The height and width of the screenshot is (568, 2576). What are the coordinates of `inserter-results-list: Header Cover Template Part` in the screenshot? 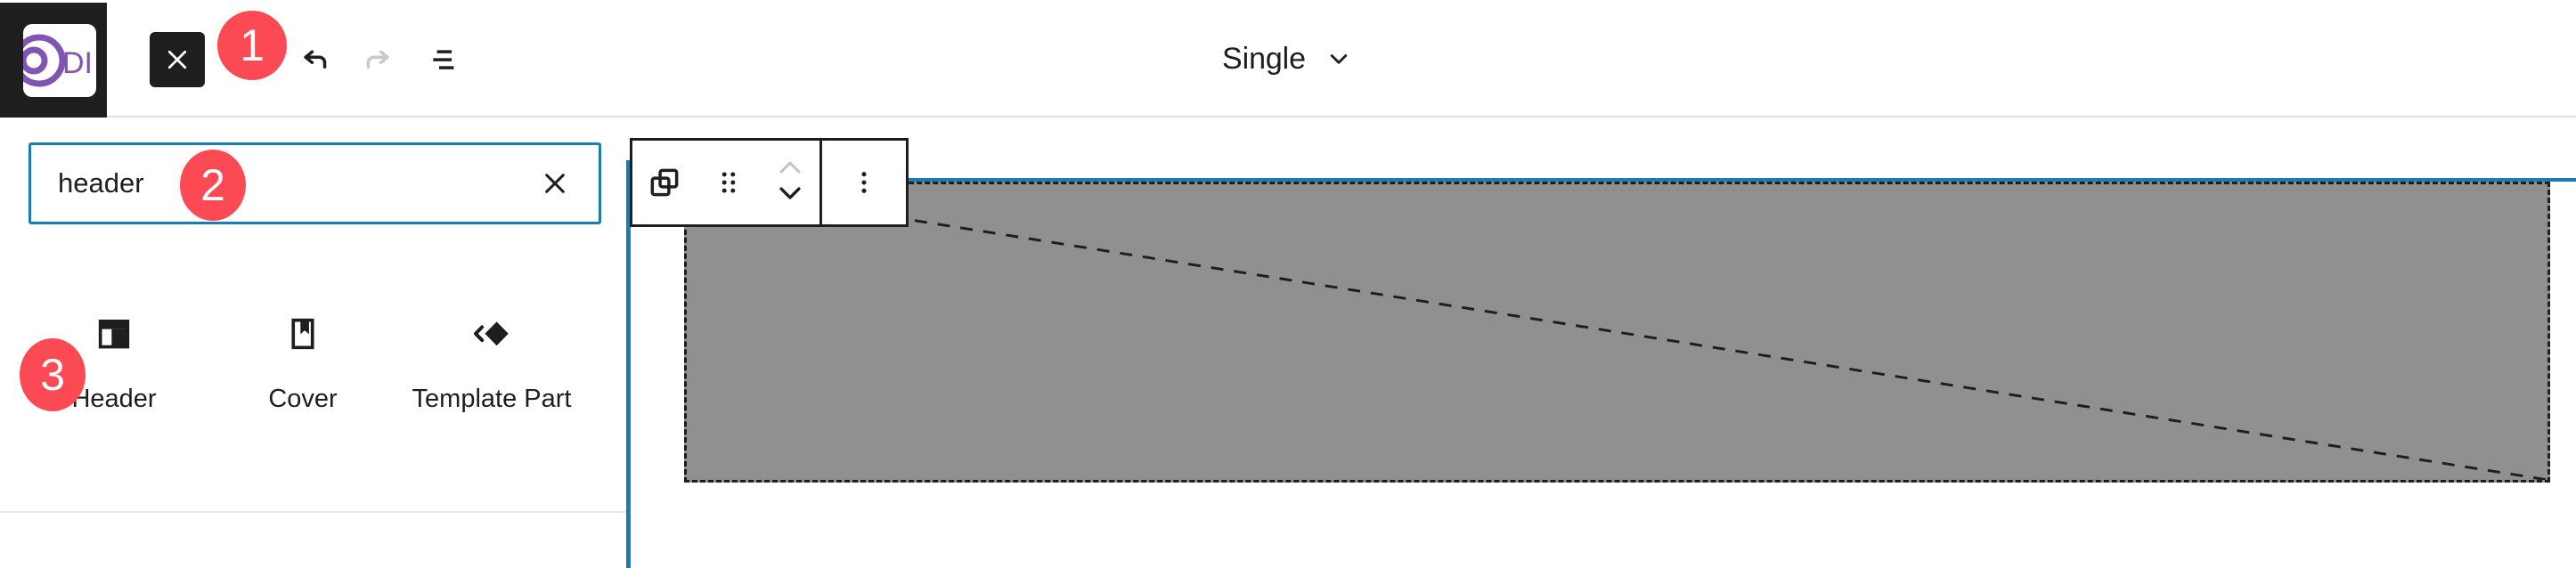 It's located at (314, 354).